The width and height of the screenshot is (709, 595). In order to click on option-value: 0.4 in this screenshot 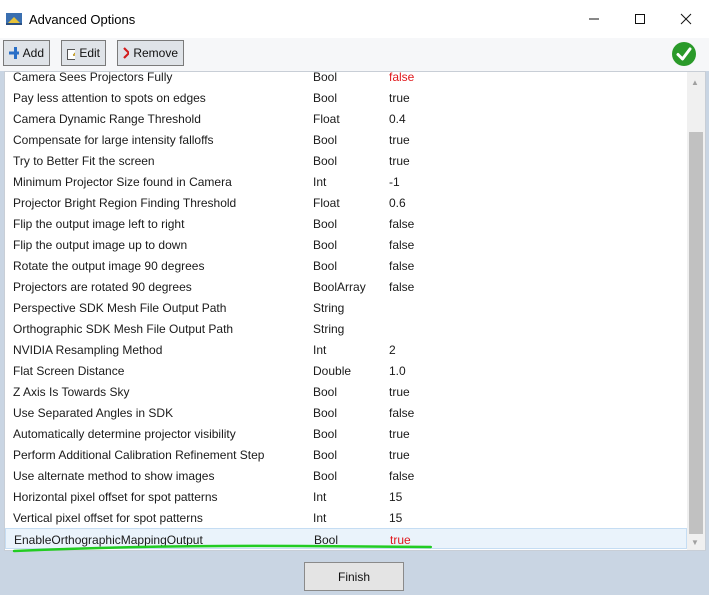, I will do `click(397, 119)`.